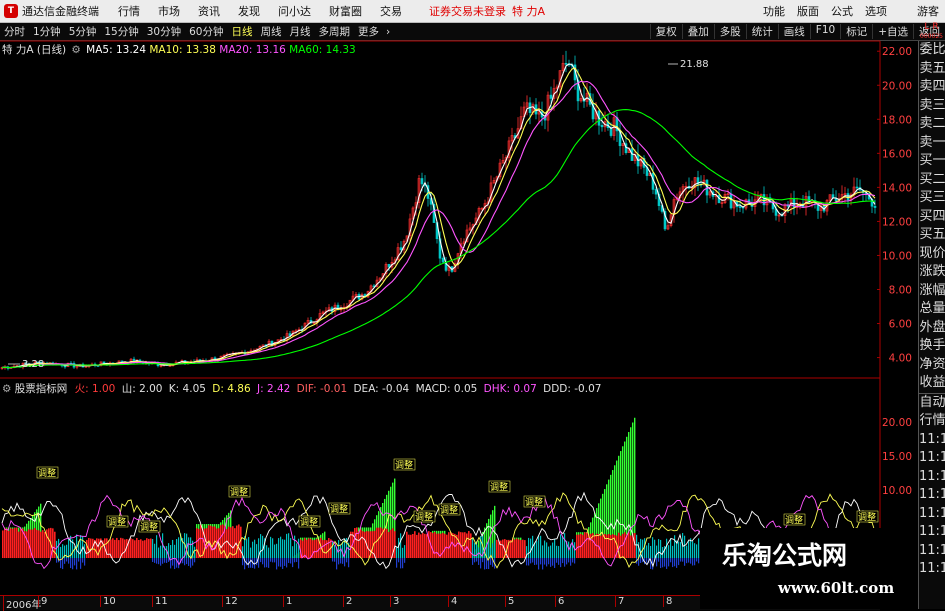 This screenshot has width=945, height=611. Describe the element at coordinates (932, 69) in the screenshot. I see `side-panel-item: 卖五` at that location.